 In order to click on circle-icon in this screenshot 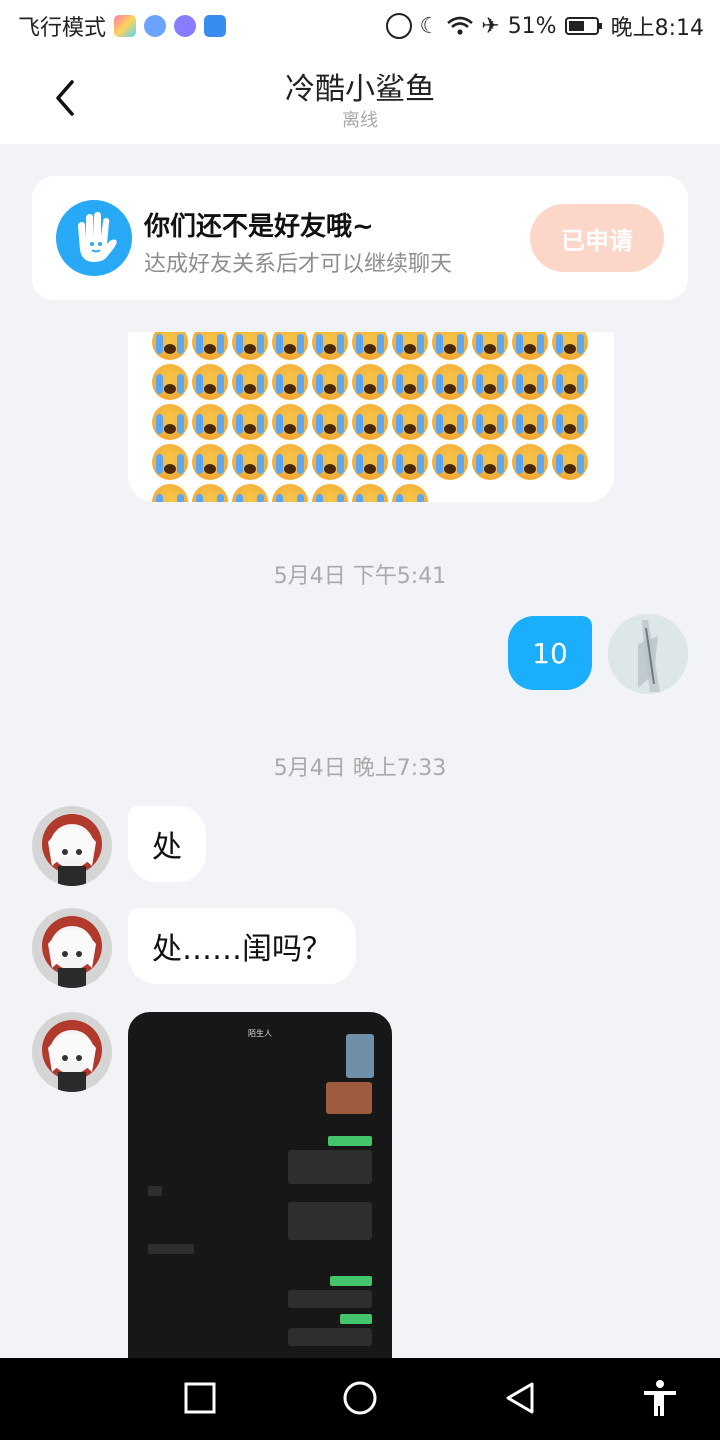, I will do `click(360, 1398)`.